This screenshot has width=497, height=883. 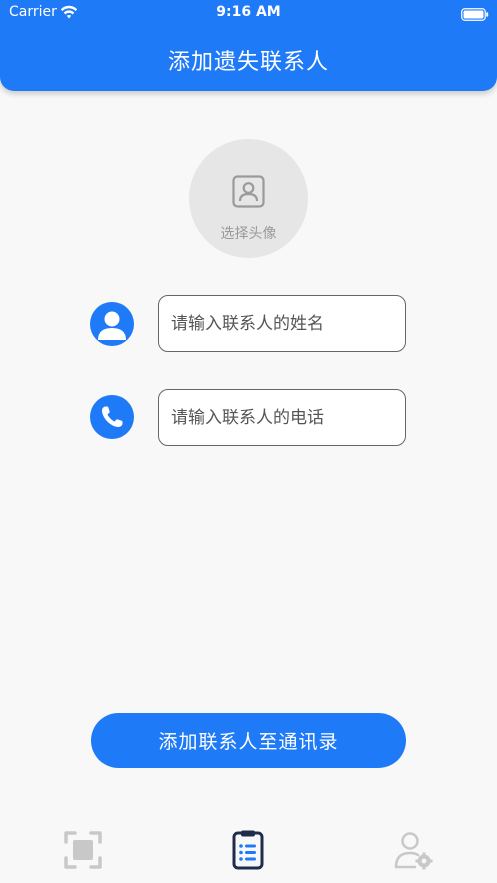 I want to click on status-bar: Carrier 9:16 AM, so click(x=248, y=13).